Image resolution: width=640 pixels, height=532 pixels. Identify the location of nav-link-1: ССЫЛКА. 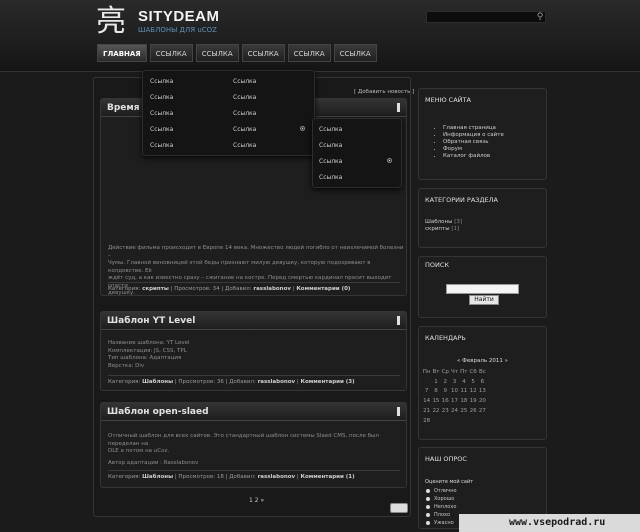
(171, 53).